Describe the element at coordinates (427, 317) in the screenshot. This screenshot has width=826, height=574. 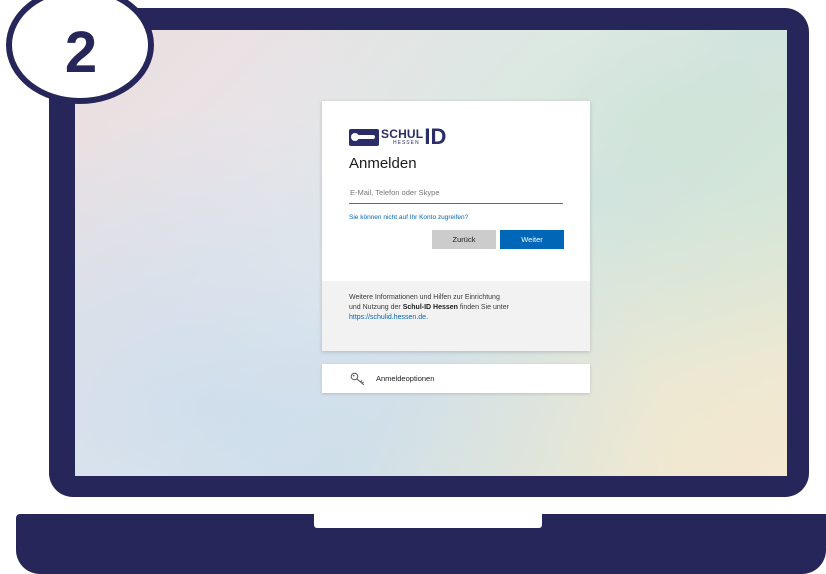
I see `info-url-suffix: .` at that location.